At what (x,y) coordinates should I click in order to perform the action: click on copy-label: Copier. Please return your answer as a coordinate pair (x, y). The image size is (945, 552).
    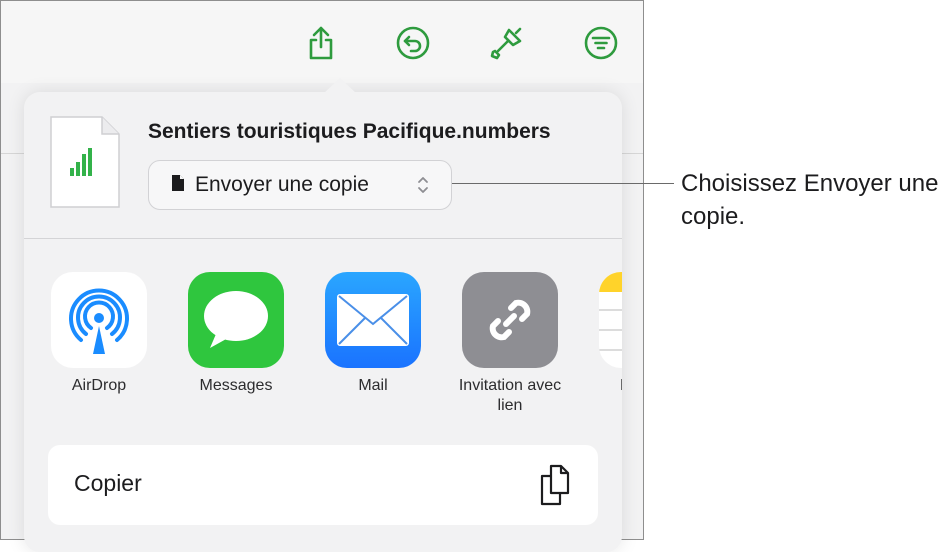
    Looking at the image, I should click on (108, 483).